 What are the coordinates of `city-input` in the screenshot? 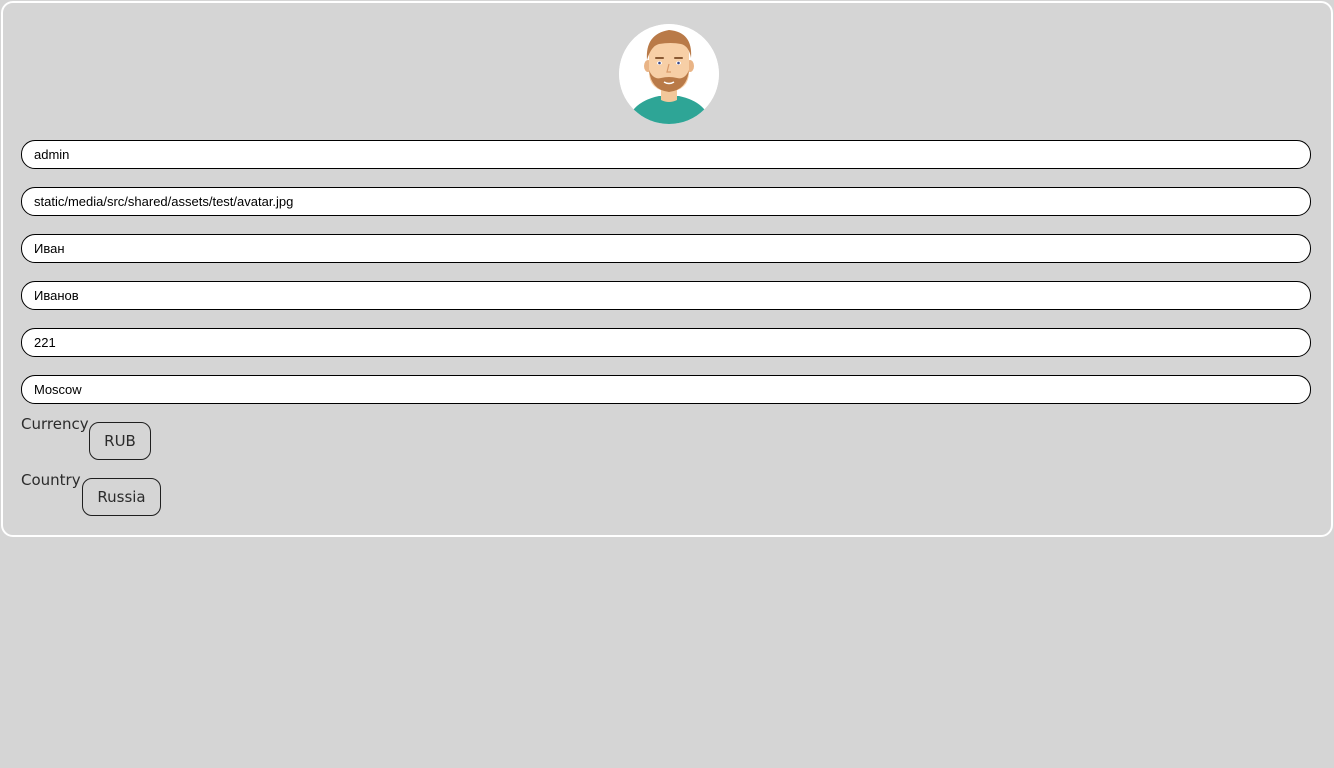 It's located at (666, 389).